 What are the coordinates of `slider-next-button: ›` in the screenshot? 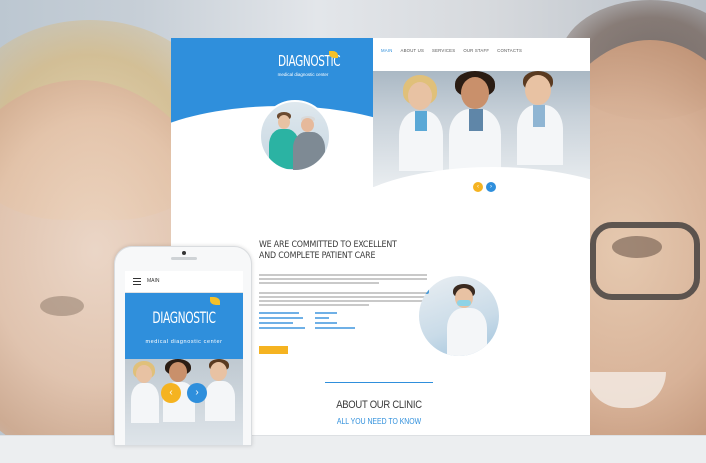 It's located at (491, 187).